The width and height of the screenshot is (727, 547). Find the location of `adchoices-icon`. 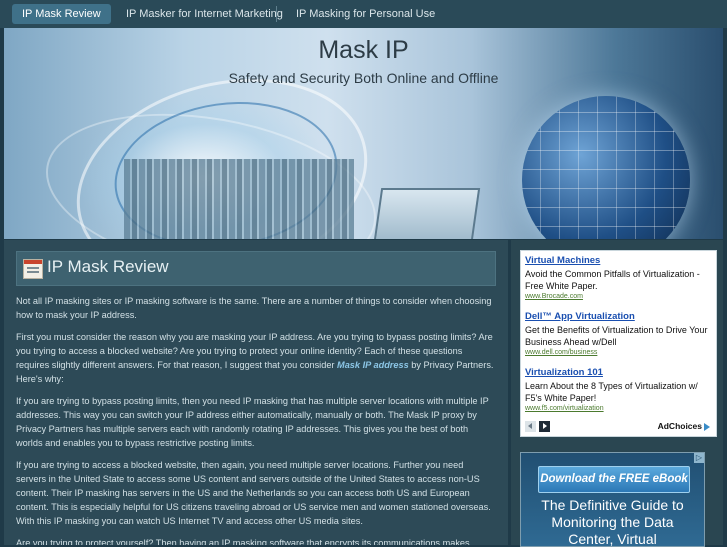

adchoices-icon is located at coordinates (707, 426).